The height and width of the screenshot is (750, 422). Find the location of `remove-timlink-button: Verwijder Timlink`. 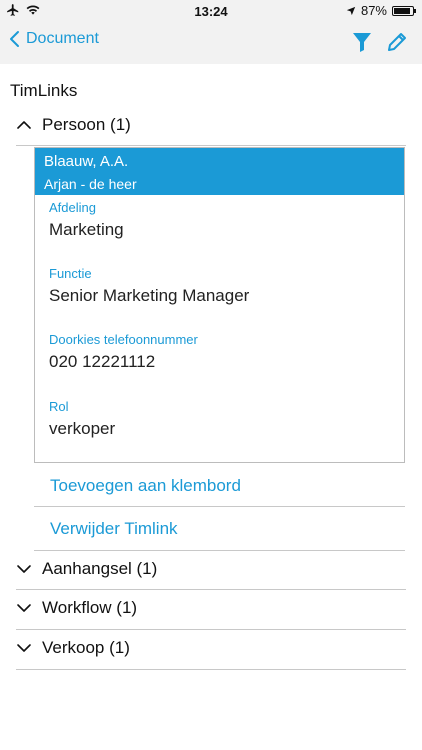

remove-timlink-button: Verwijder Timlink is located at coordinates (114, 529).